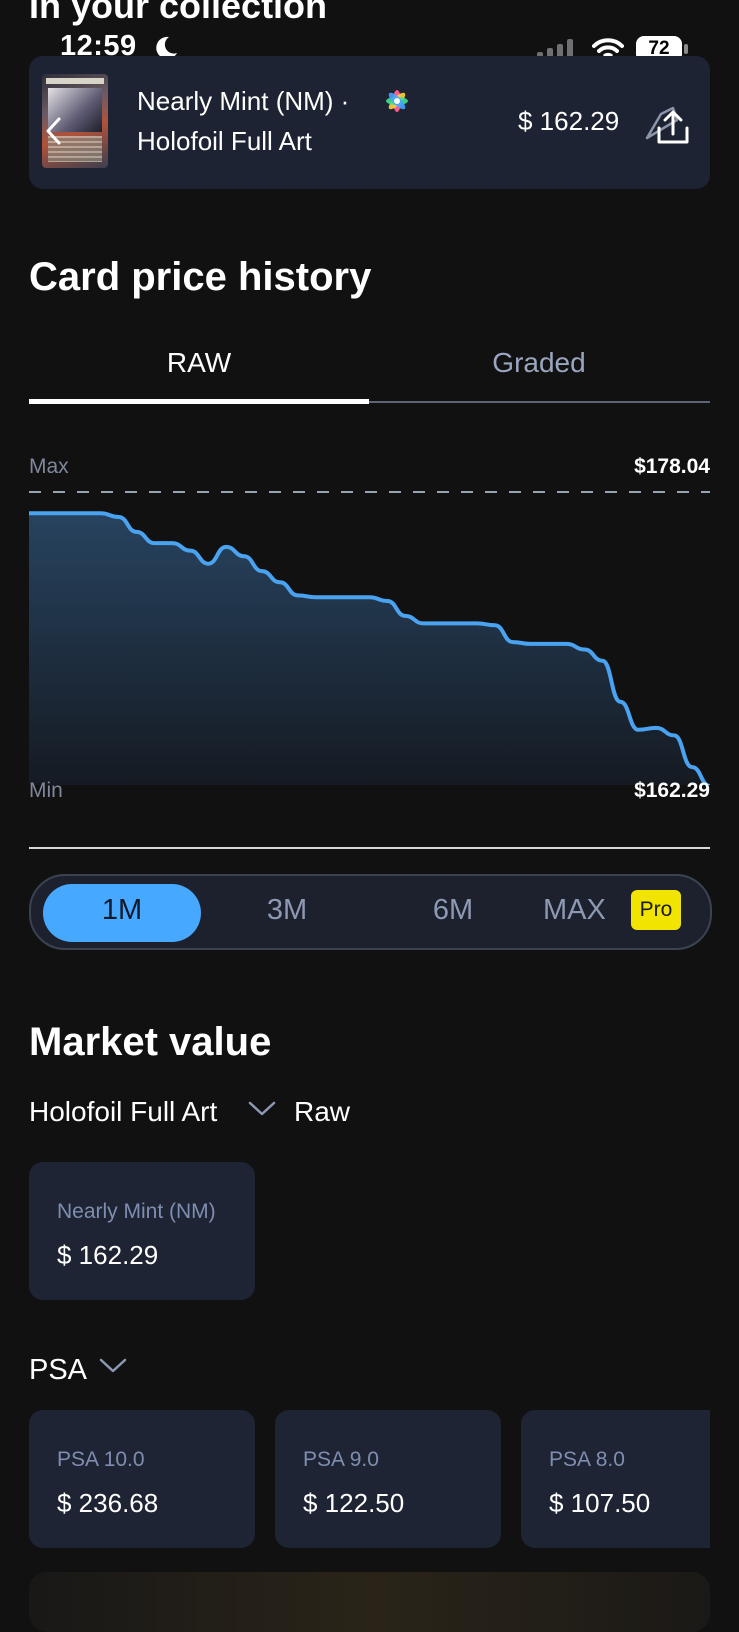 The width and height of the screenshot is (739, 1632). Describe the element at coordinates (199, 363) in the screenshot. I see `tab-raw: RAW` at that location.